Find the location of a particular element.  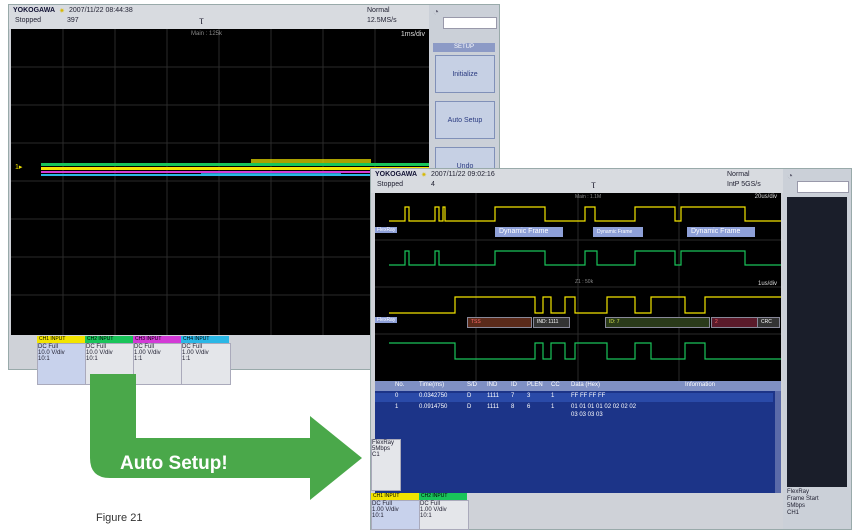

field-segment: 2 is located at coordinates (734, 322).